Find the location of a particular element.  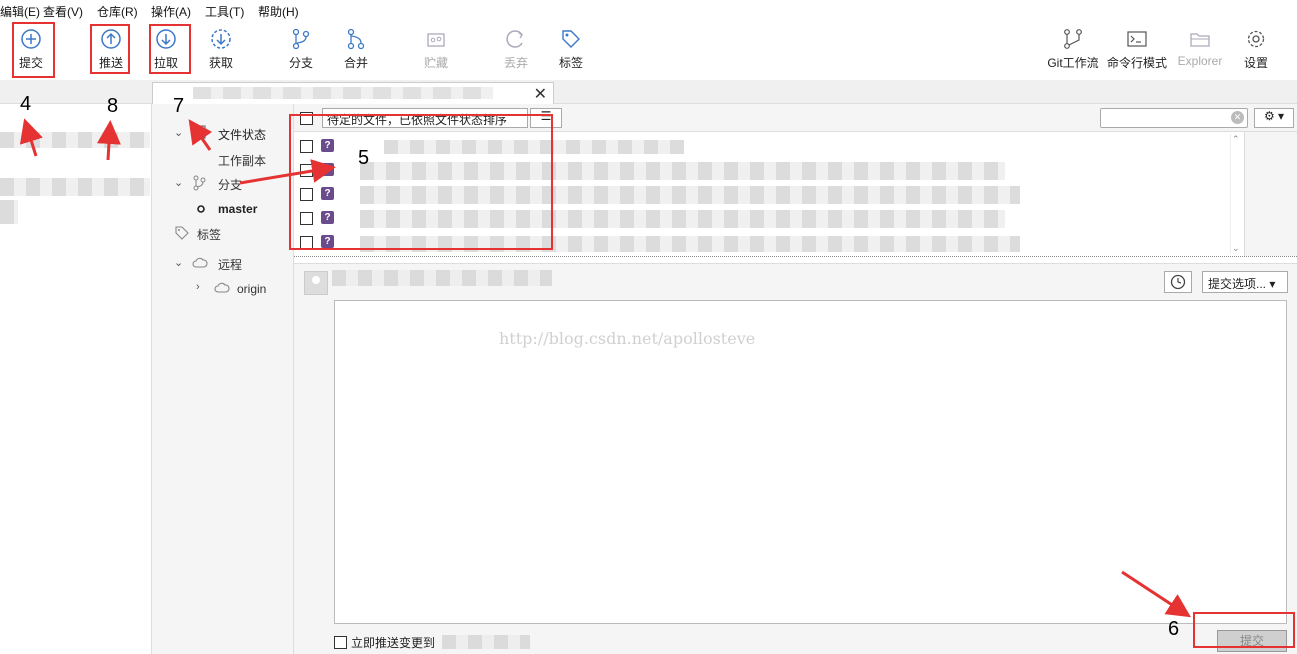

file-status-icon is located at coordinates (199, 132).